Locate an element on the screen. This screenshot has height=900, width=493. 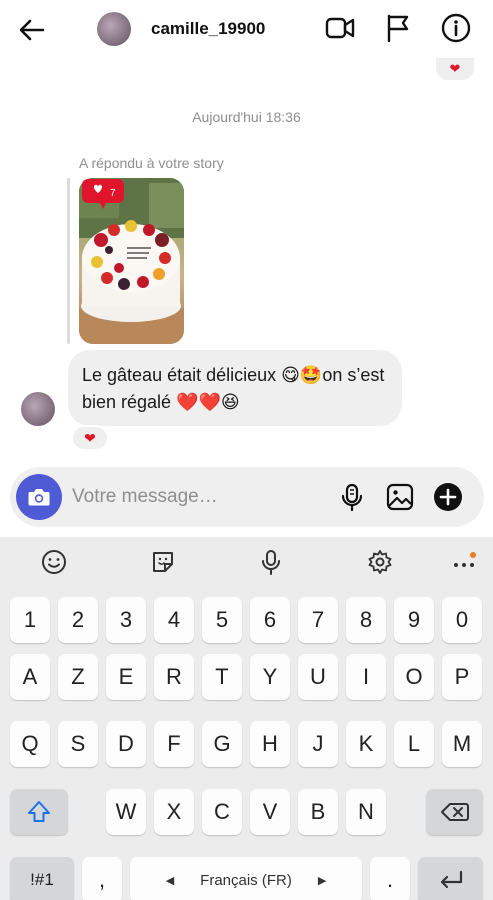
key-8: 8 is located at coordinates (366, 620).